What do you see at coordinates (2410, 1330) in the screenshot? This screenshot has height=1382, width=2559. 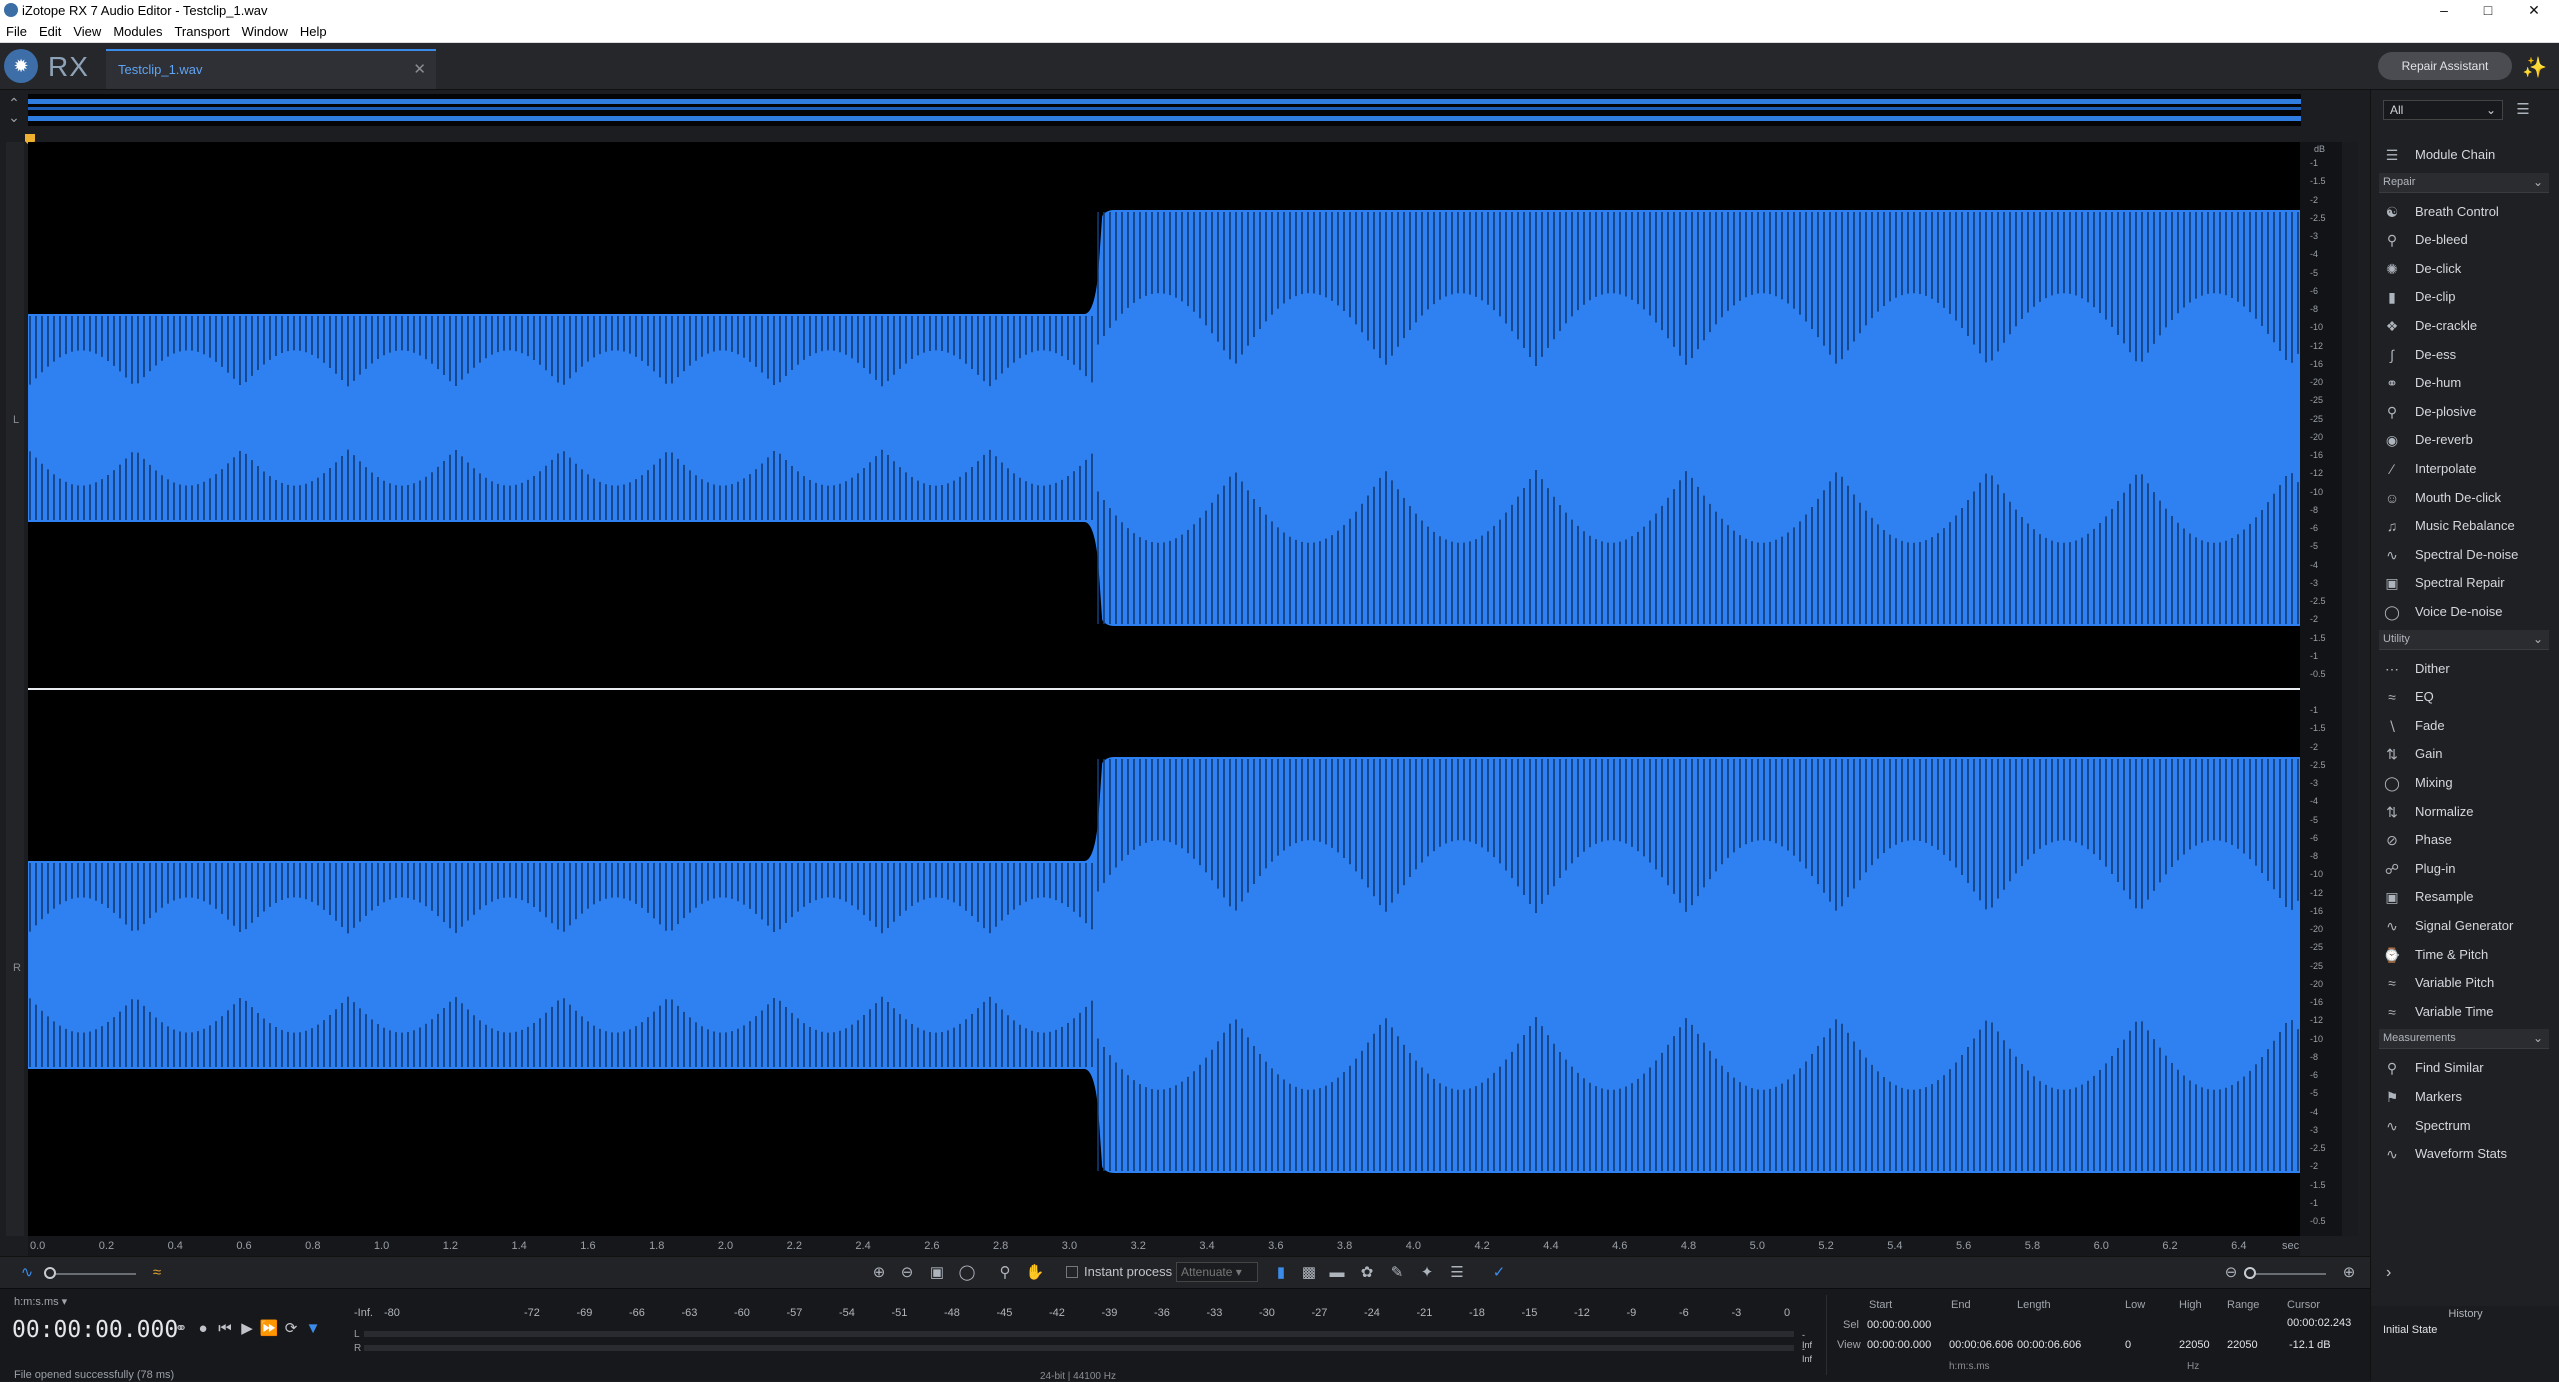 I see `history-item-initial-state: Initial State` at bounding box center [2410, 1330].